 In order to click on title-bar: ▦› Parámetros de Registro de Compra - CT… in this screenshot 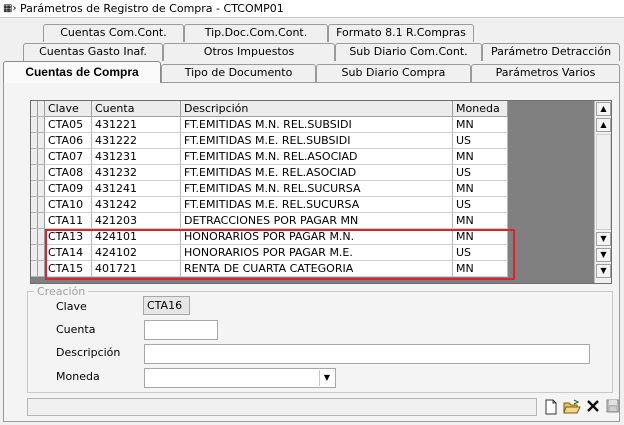, I will do `click(312, 9)`.